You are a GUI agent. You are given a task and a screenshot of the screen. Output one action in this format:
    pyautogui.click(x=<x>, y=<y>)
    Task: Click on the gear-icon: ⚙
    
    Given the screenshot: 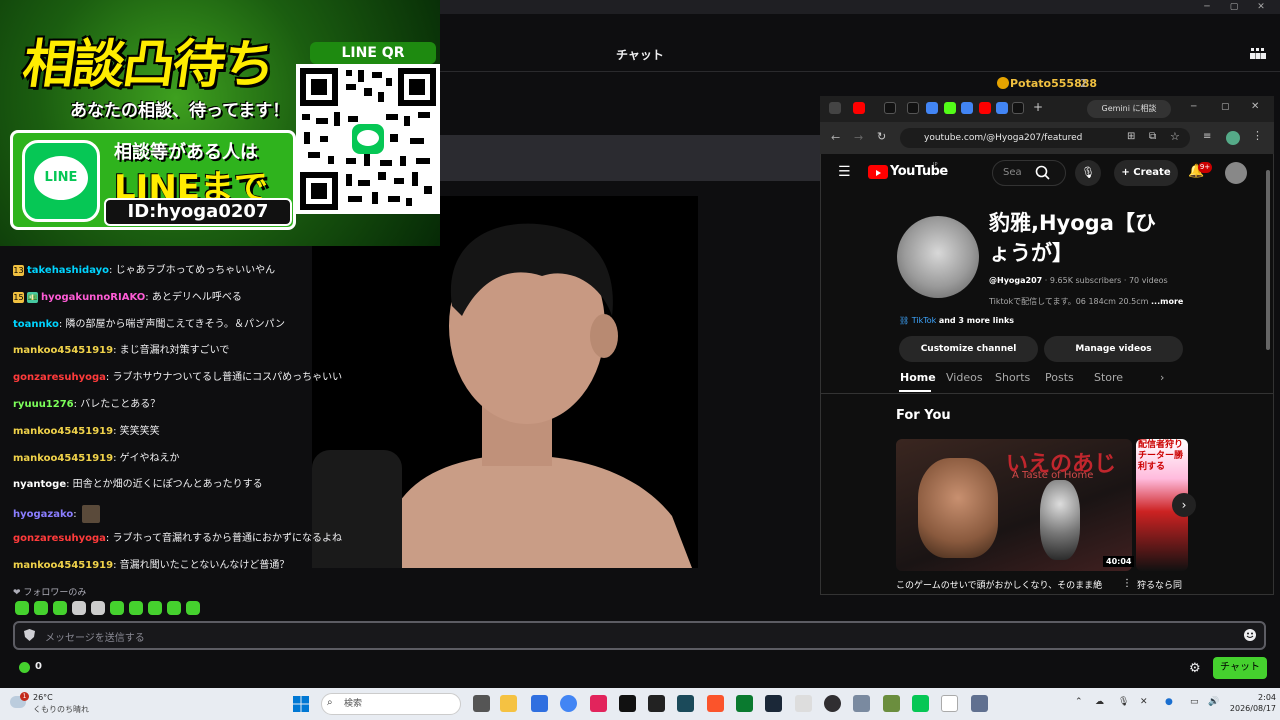 What is the action you would take?
    pyautogui.click(x=1195, y=668)
    